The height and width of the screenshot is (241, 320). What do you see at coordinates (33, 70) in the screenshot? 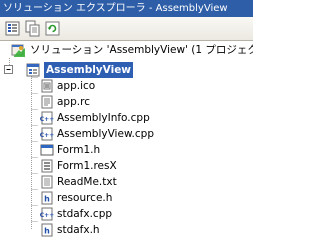
I see `project-icon` at bounding box center [33, 70].